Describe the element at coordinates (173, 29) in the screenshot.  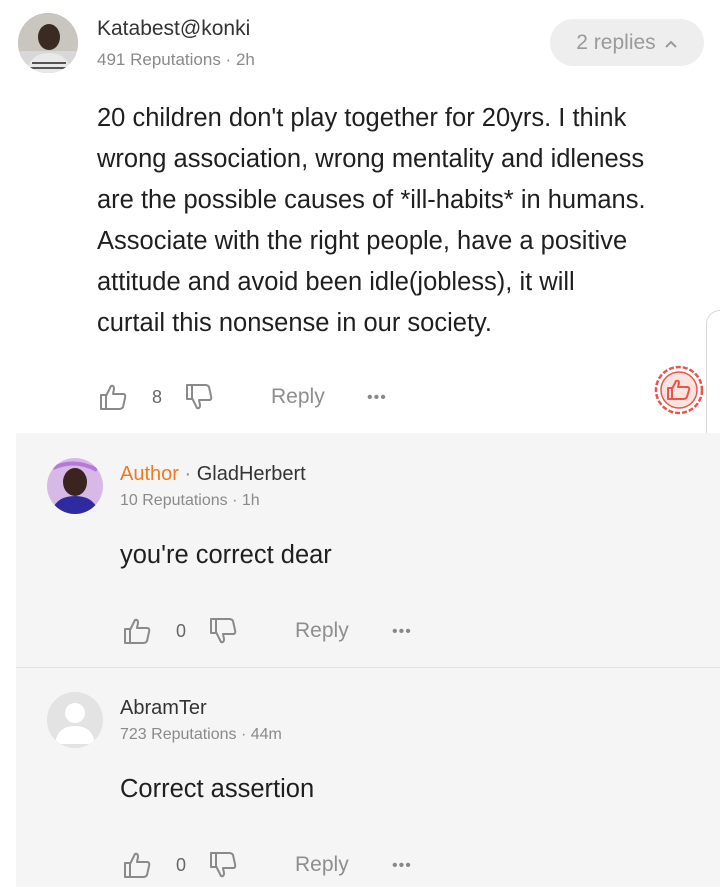
I see `comment-username: Katabest@konki` at that location.